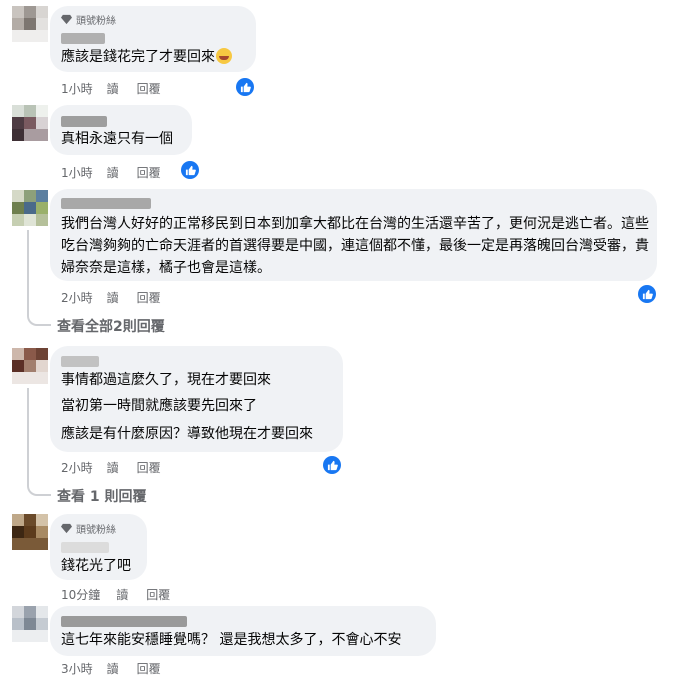  Describe the element at coordinates (224, 56) in the screenshot. I see `rofl-emoji-icon` at that location.